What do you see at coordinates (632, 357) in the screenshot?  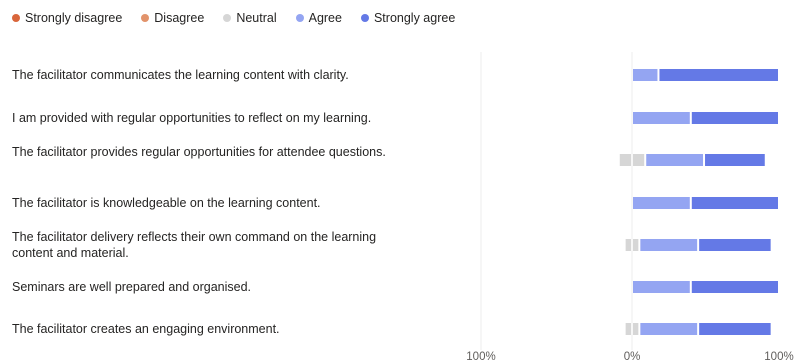 I see `x-tick-label: 0%` at bounding box center [632, 357].